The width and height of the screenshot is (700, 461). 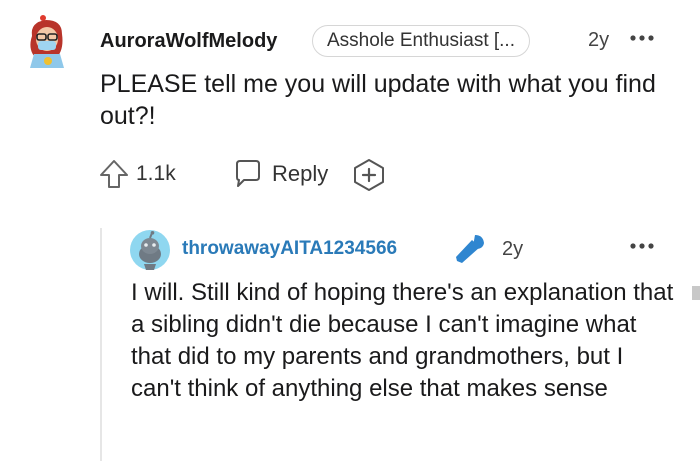 I want to click on microphone-icon, so click(x=470, y=249).